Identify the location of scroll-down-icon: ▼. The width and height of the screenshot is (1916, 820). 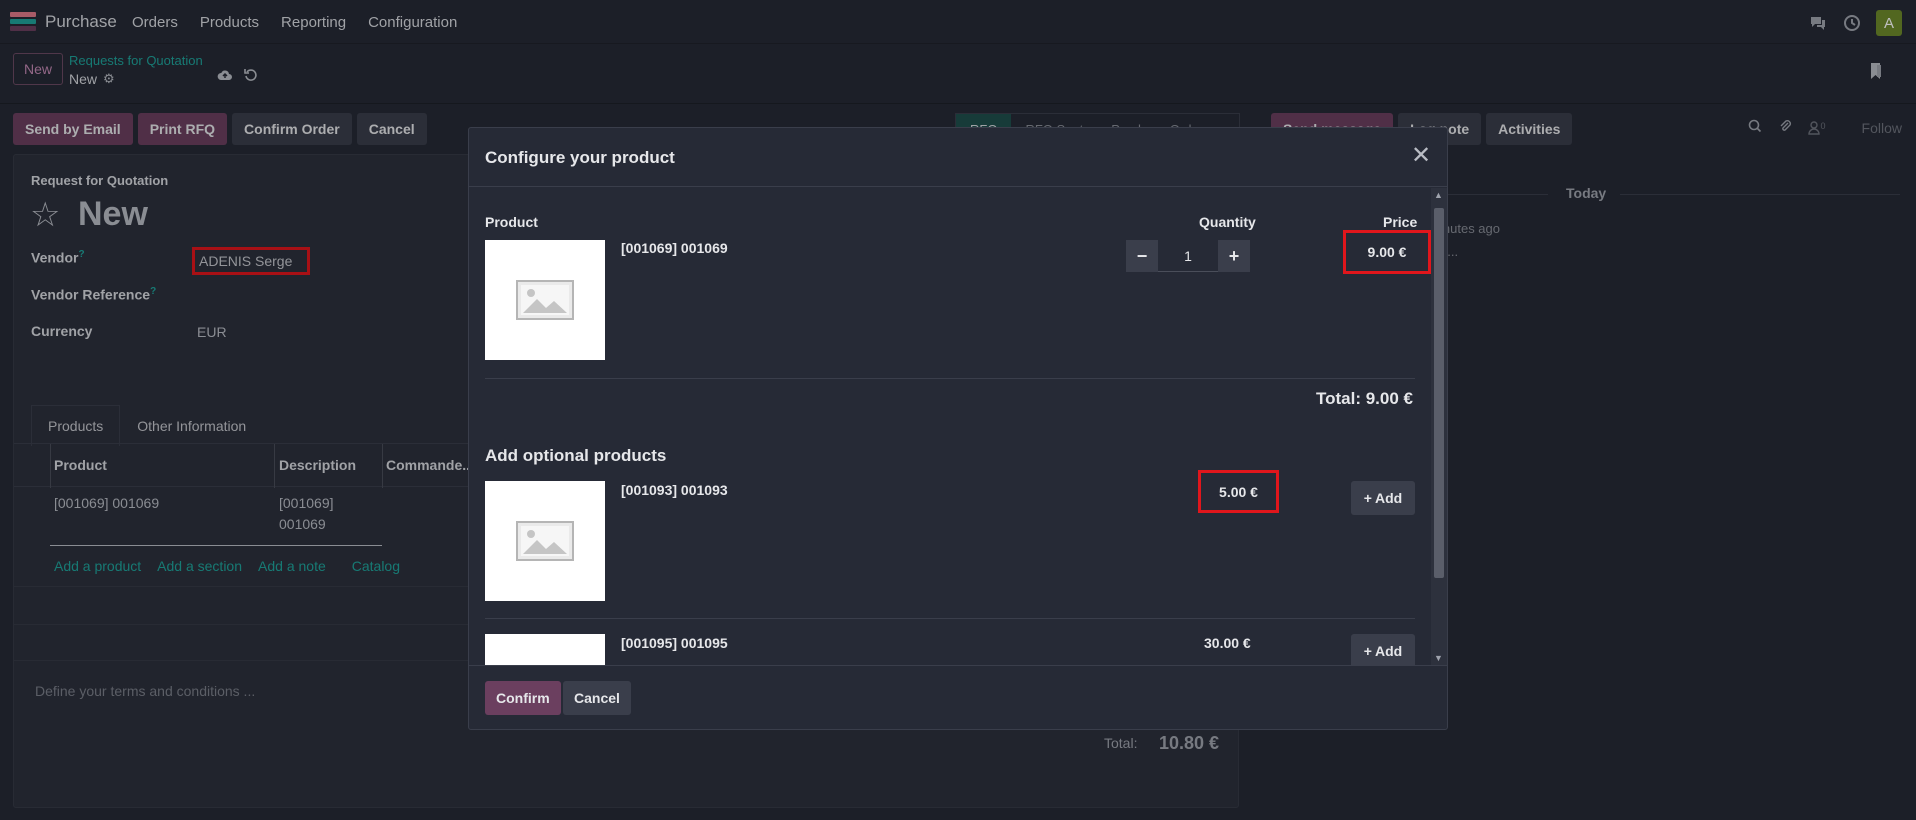
(1438, 658).